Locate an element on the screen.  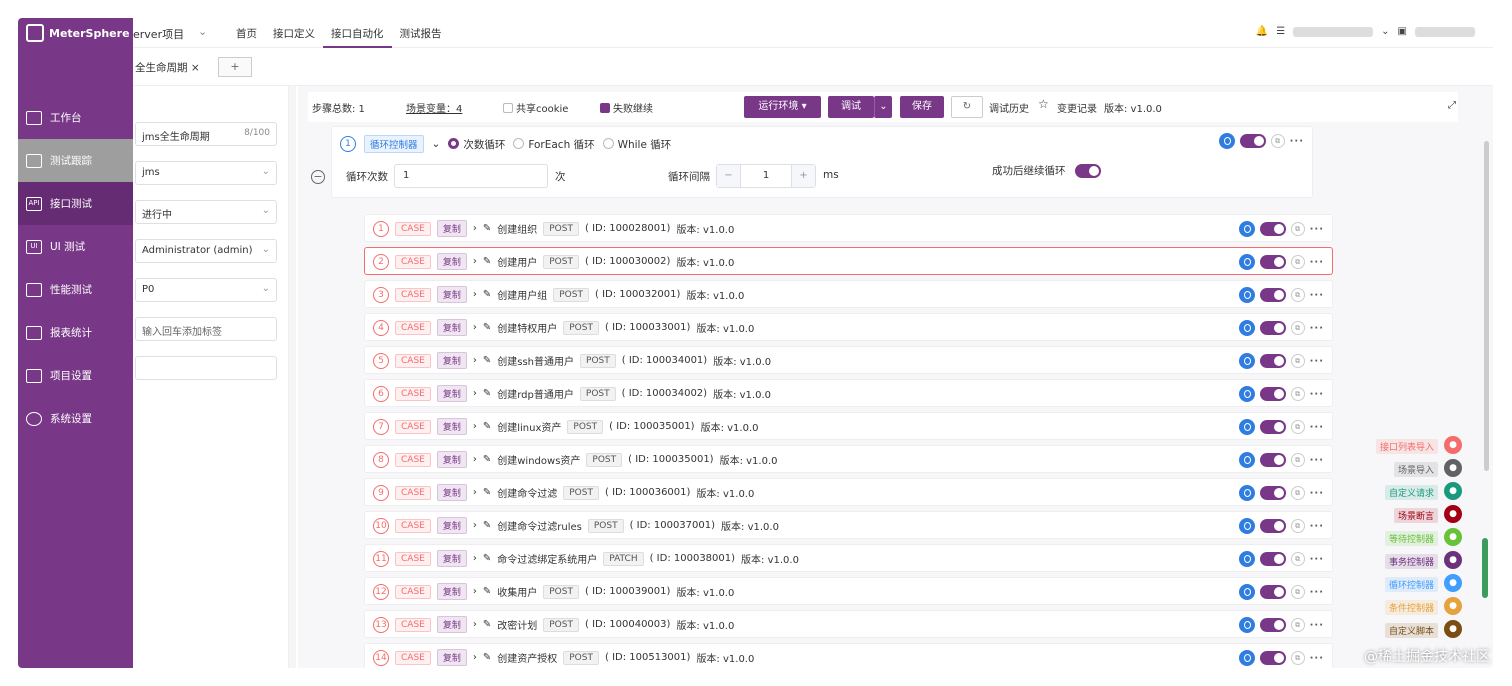
step-name: 创建组织 is located at coordinates (517, 228).